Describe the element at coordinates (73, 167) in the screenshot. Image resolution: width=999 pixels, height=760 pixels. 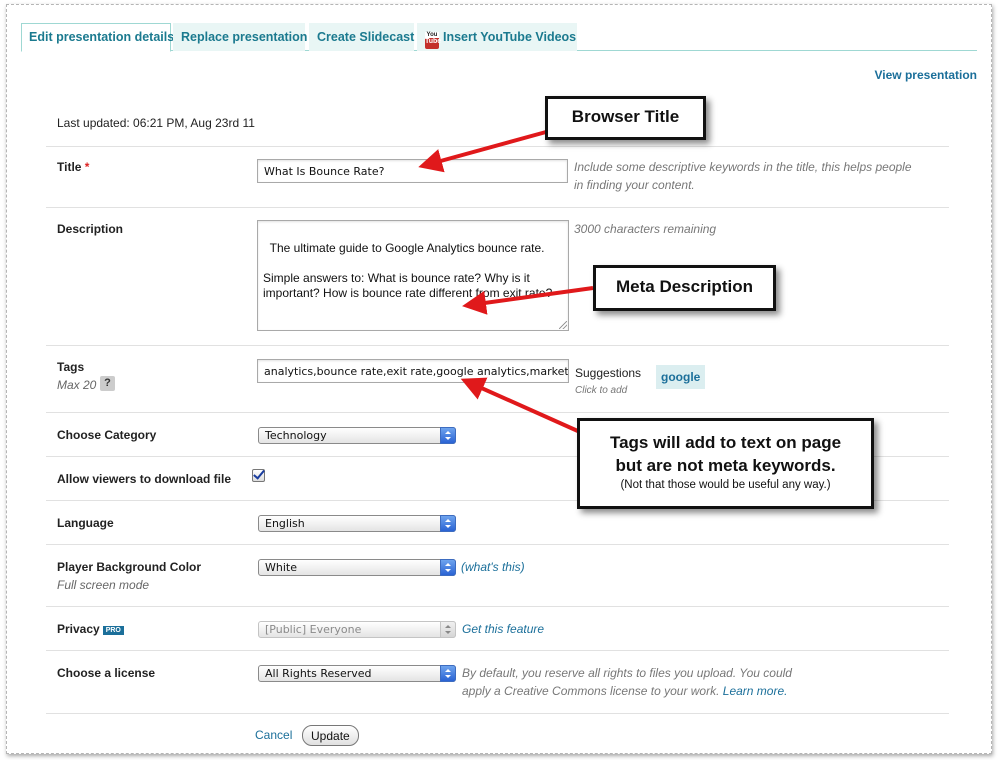
I see `title-label: Title *` at that location.